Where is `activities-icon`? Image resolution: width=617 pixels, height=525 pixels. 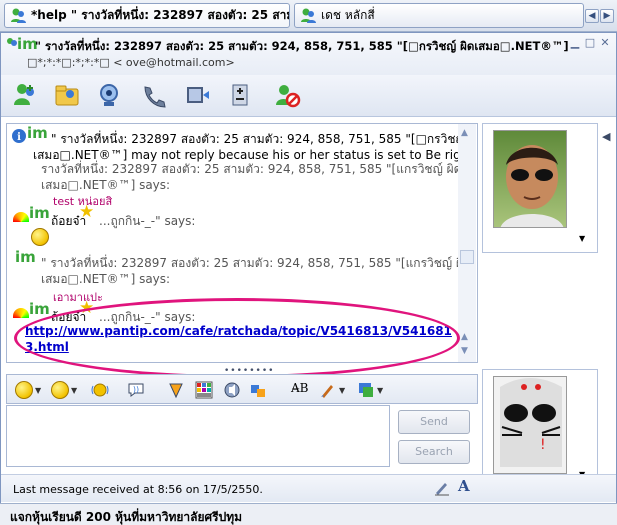
activities-icon is located at coordinates (241, 95).